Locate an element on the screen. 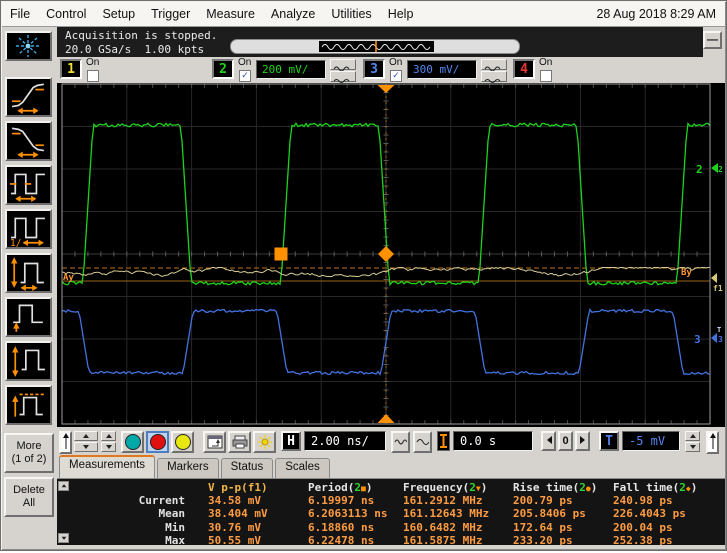 Image resolution: width=727 pixels, height=553 pixels. sun-icon is located at coordinates (264, 442).